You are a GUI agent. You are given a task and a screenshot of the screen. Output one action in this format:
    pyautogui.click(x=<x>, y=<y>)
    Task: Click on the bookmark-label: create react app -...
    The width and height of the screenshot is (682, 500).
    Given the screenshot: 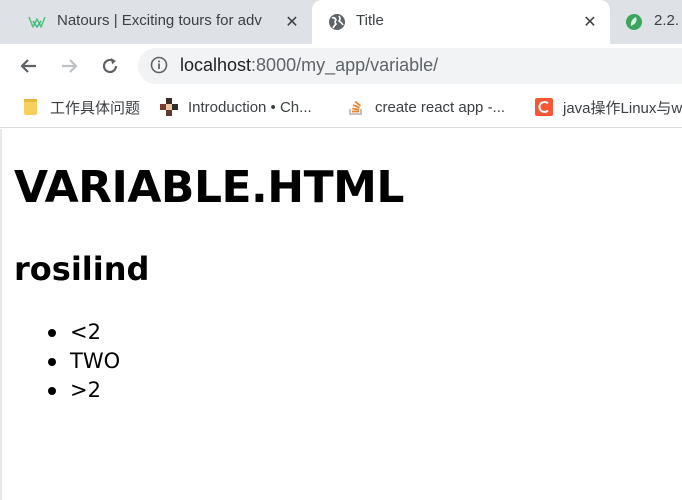 What is the action you would take?
    pyautogui.click(x=440, y=107)
    